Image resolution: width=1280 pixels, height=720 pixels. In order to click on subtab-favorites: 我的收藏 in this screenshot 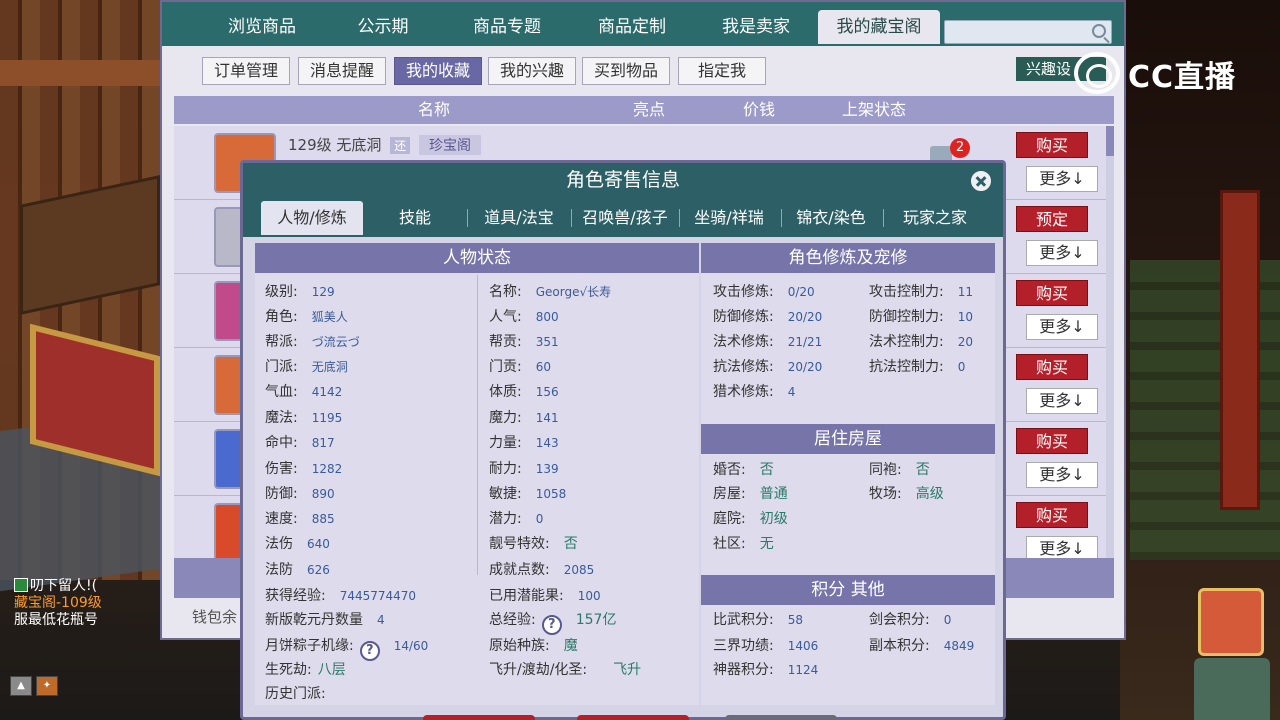, I will do `click(438, 71)`.